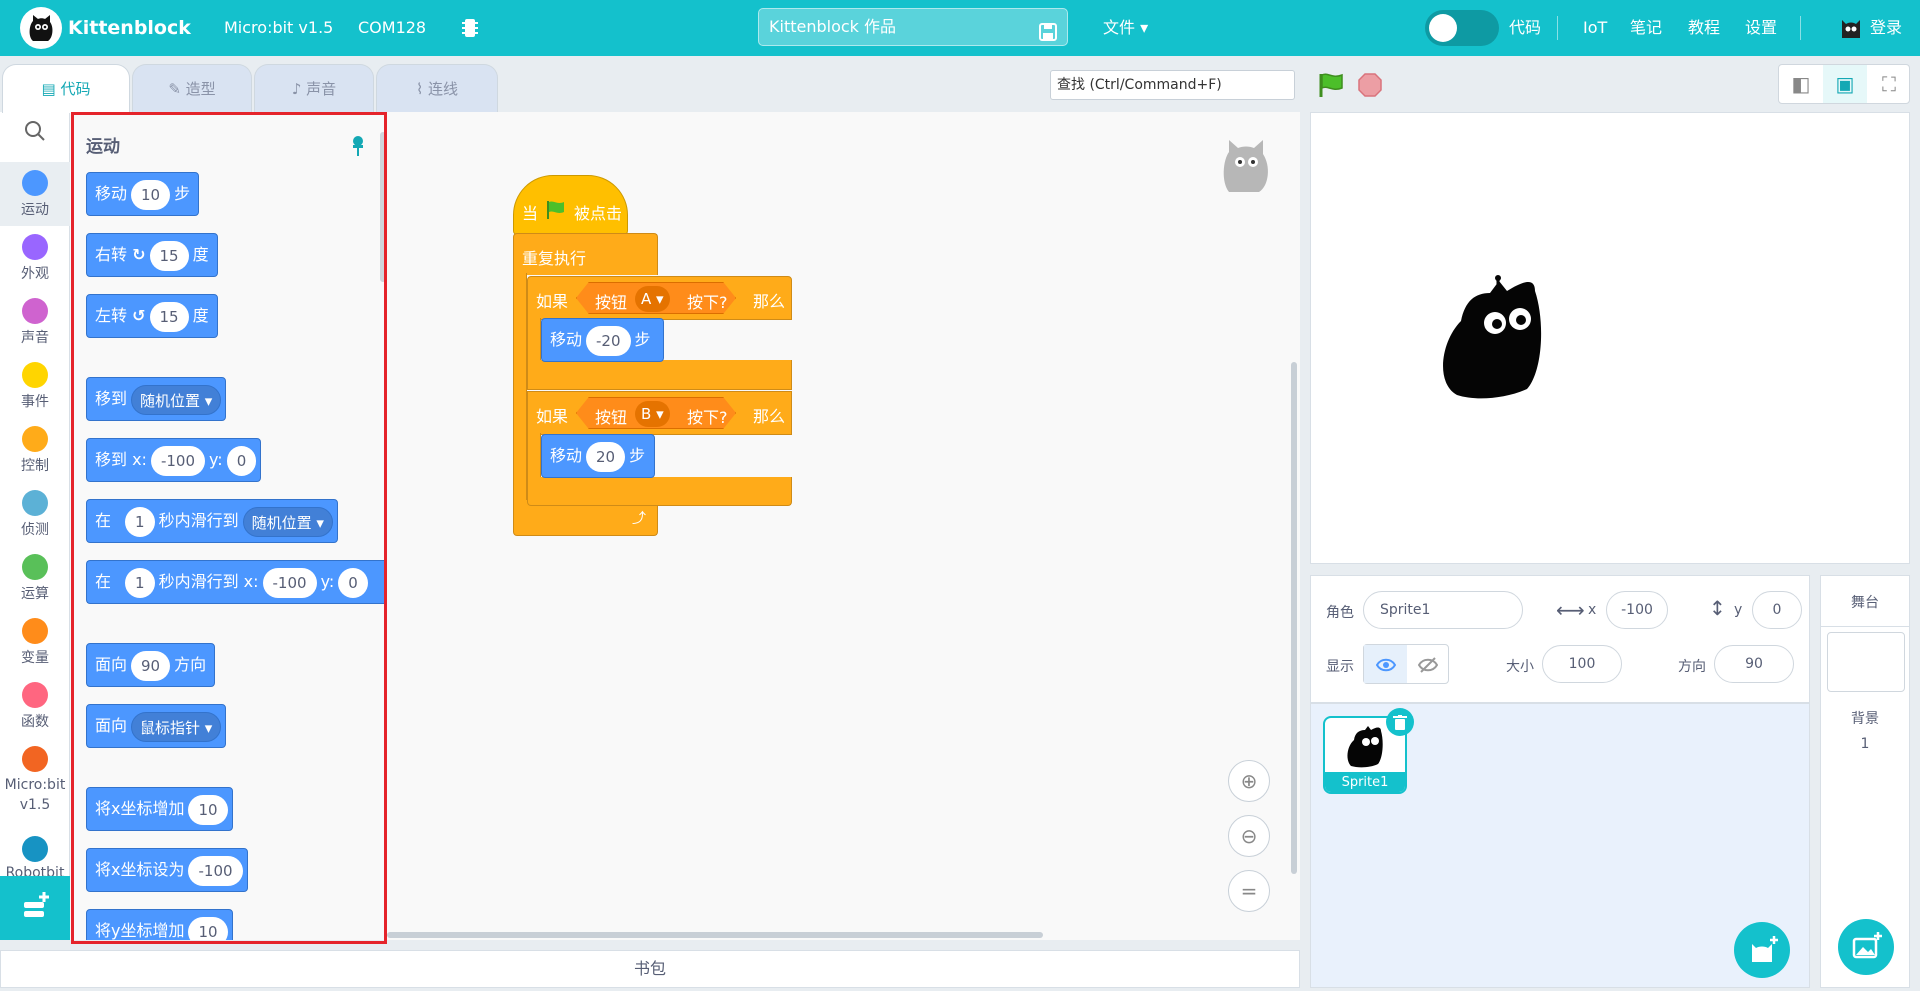  What do you see at coordinates (913, 27) in the screenshot?
I see `project-title-input: Kittenblock 作品` at bounding box center [913, 27].